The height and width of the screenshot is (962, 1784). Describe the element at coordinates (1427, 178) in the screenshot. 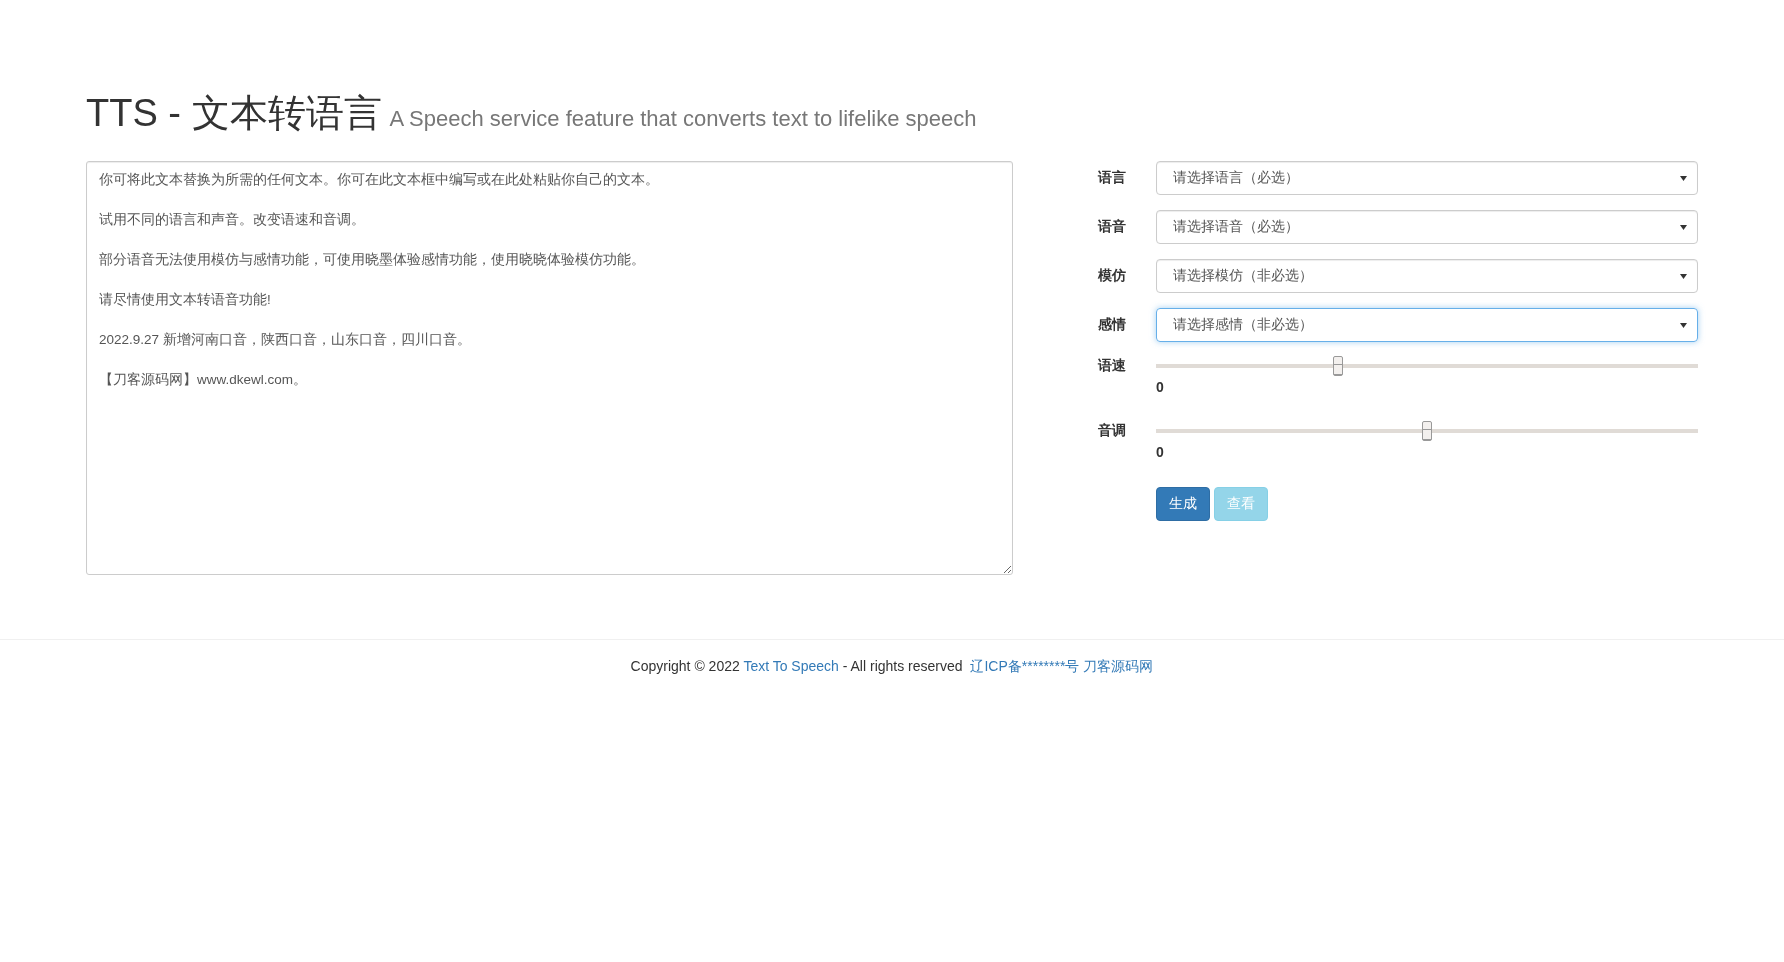

I see `dropdown-select: 请选择语言（必选）` at that location.